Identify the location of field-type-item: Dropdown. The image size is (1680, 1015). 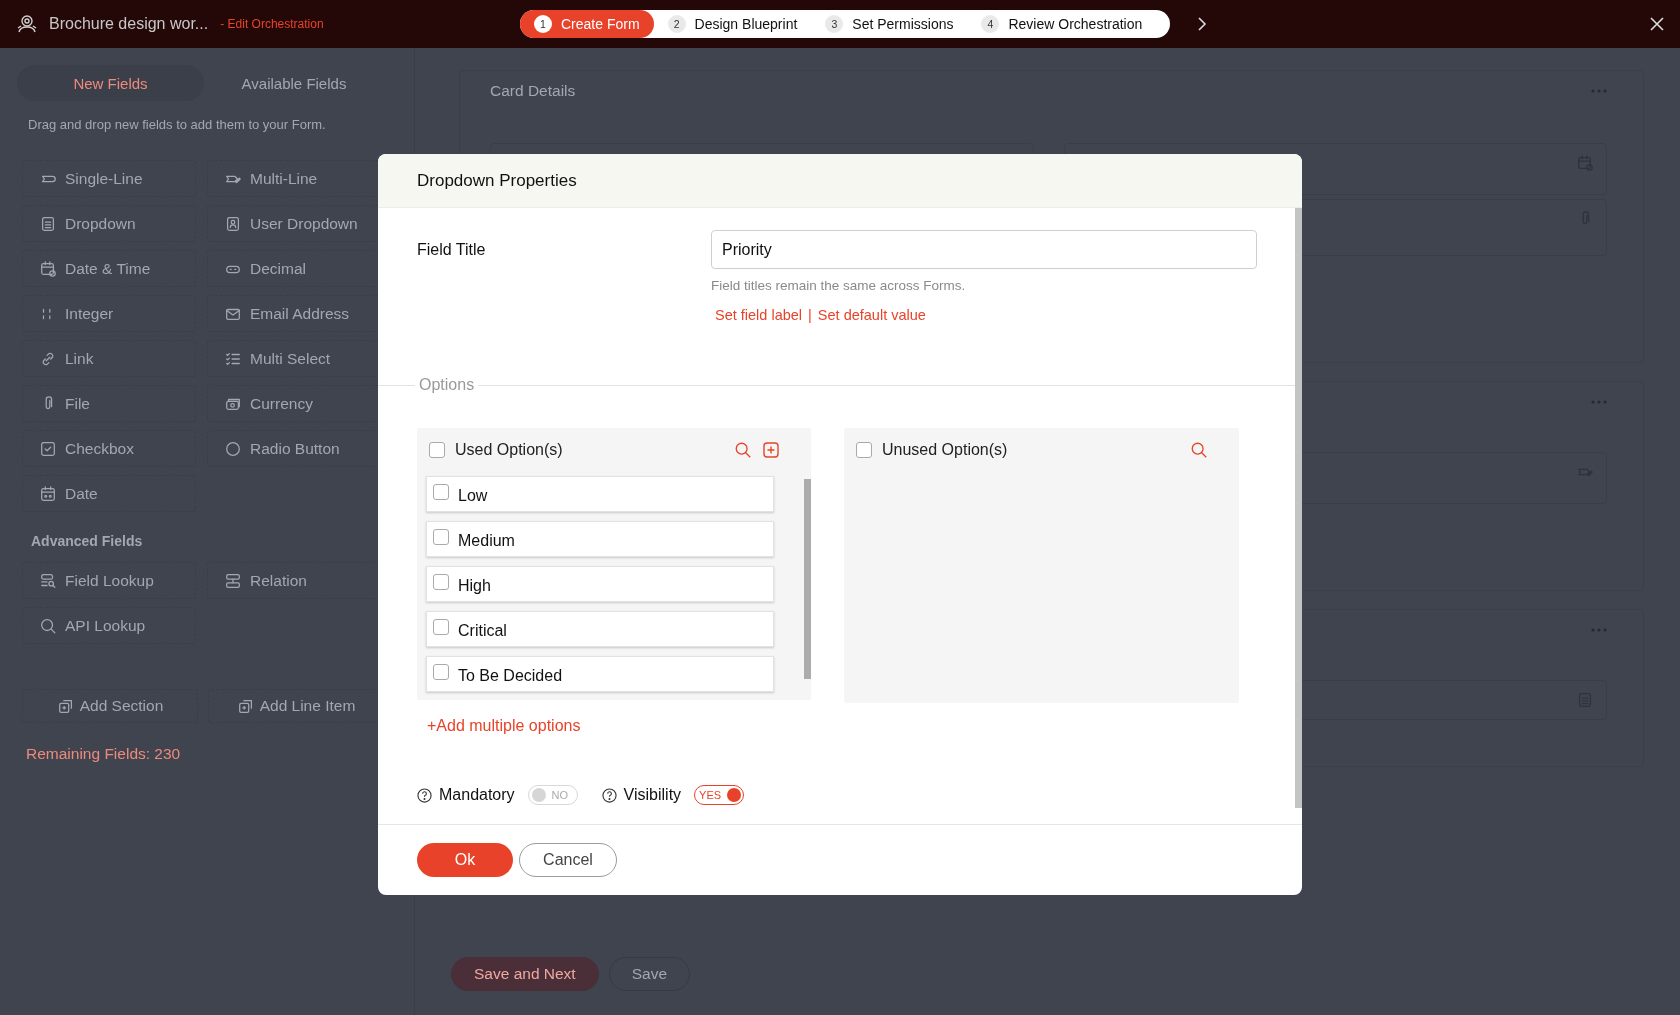
(109, 223).